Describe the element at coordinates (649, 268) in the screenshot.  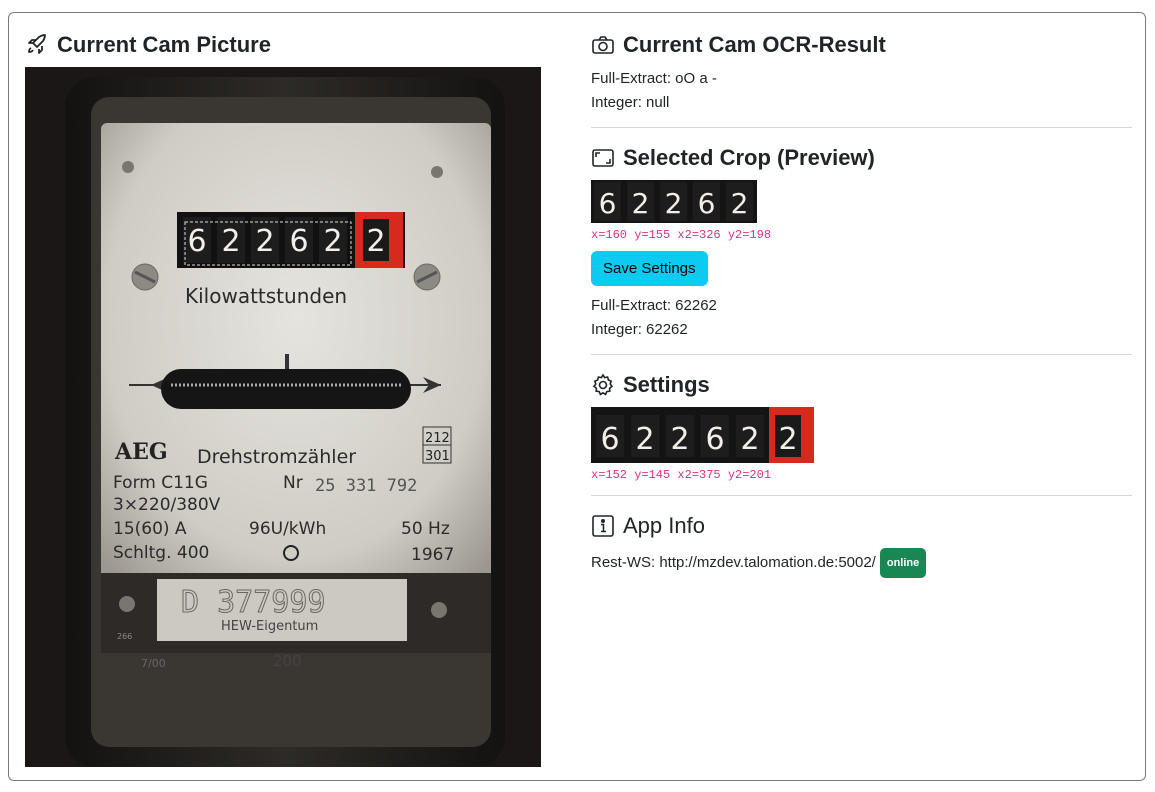
I see `save-settings-button: Save Settings` at that location.